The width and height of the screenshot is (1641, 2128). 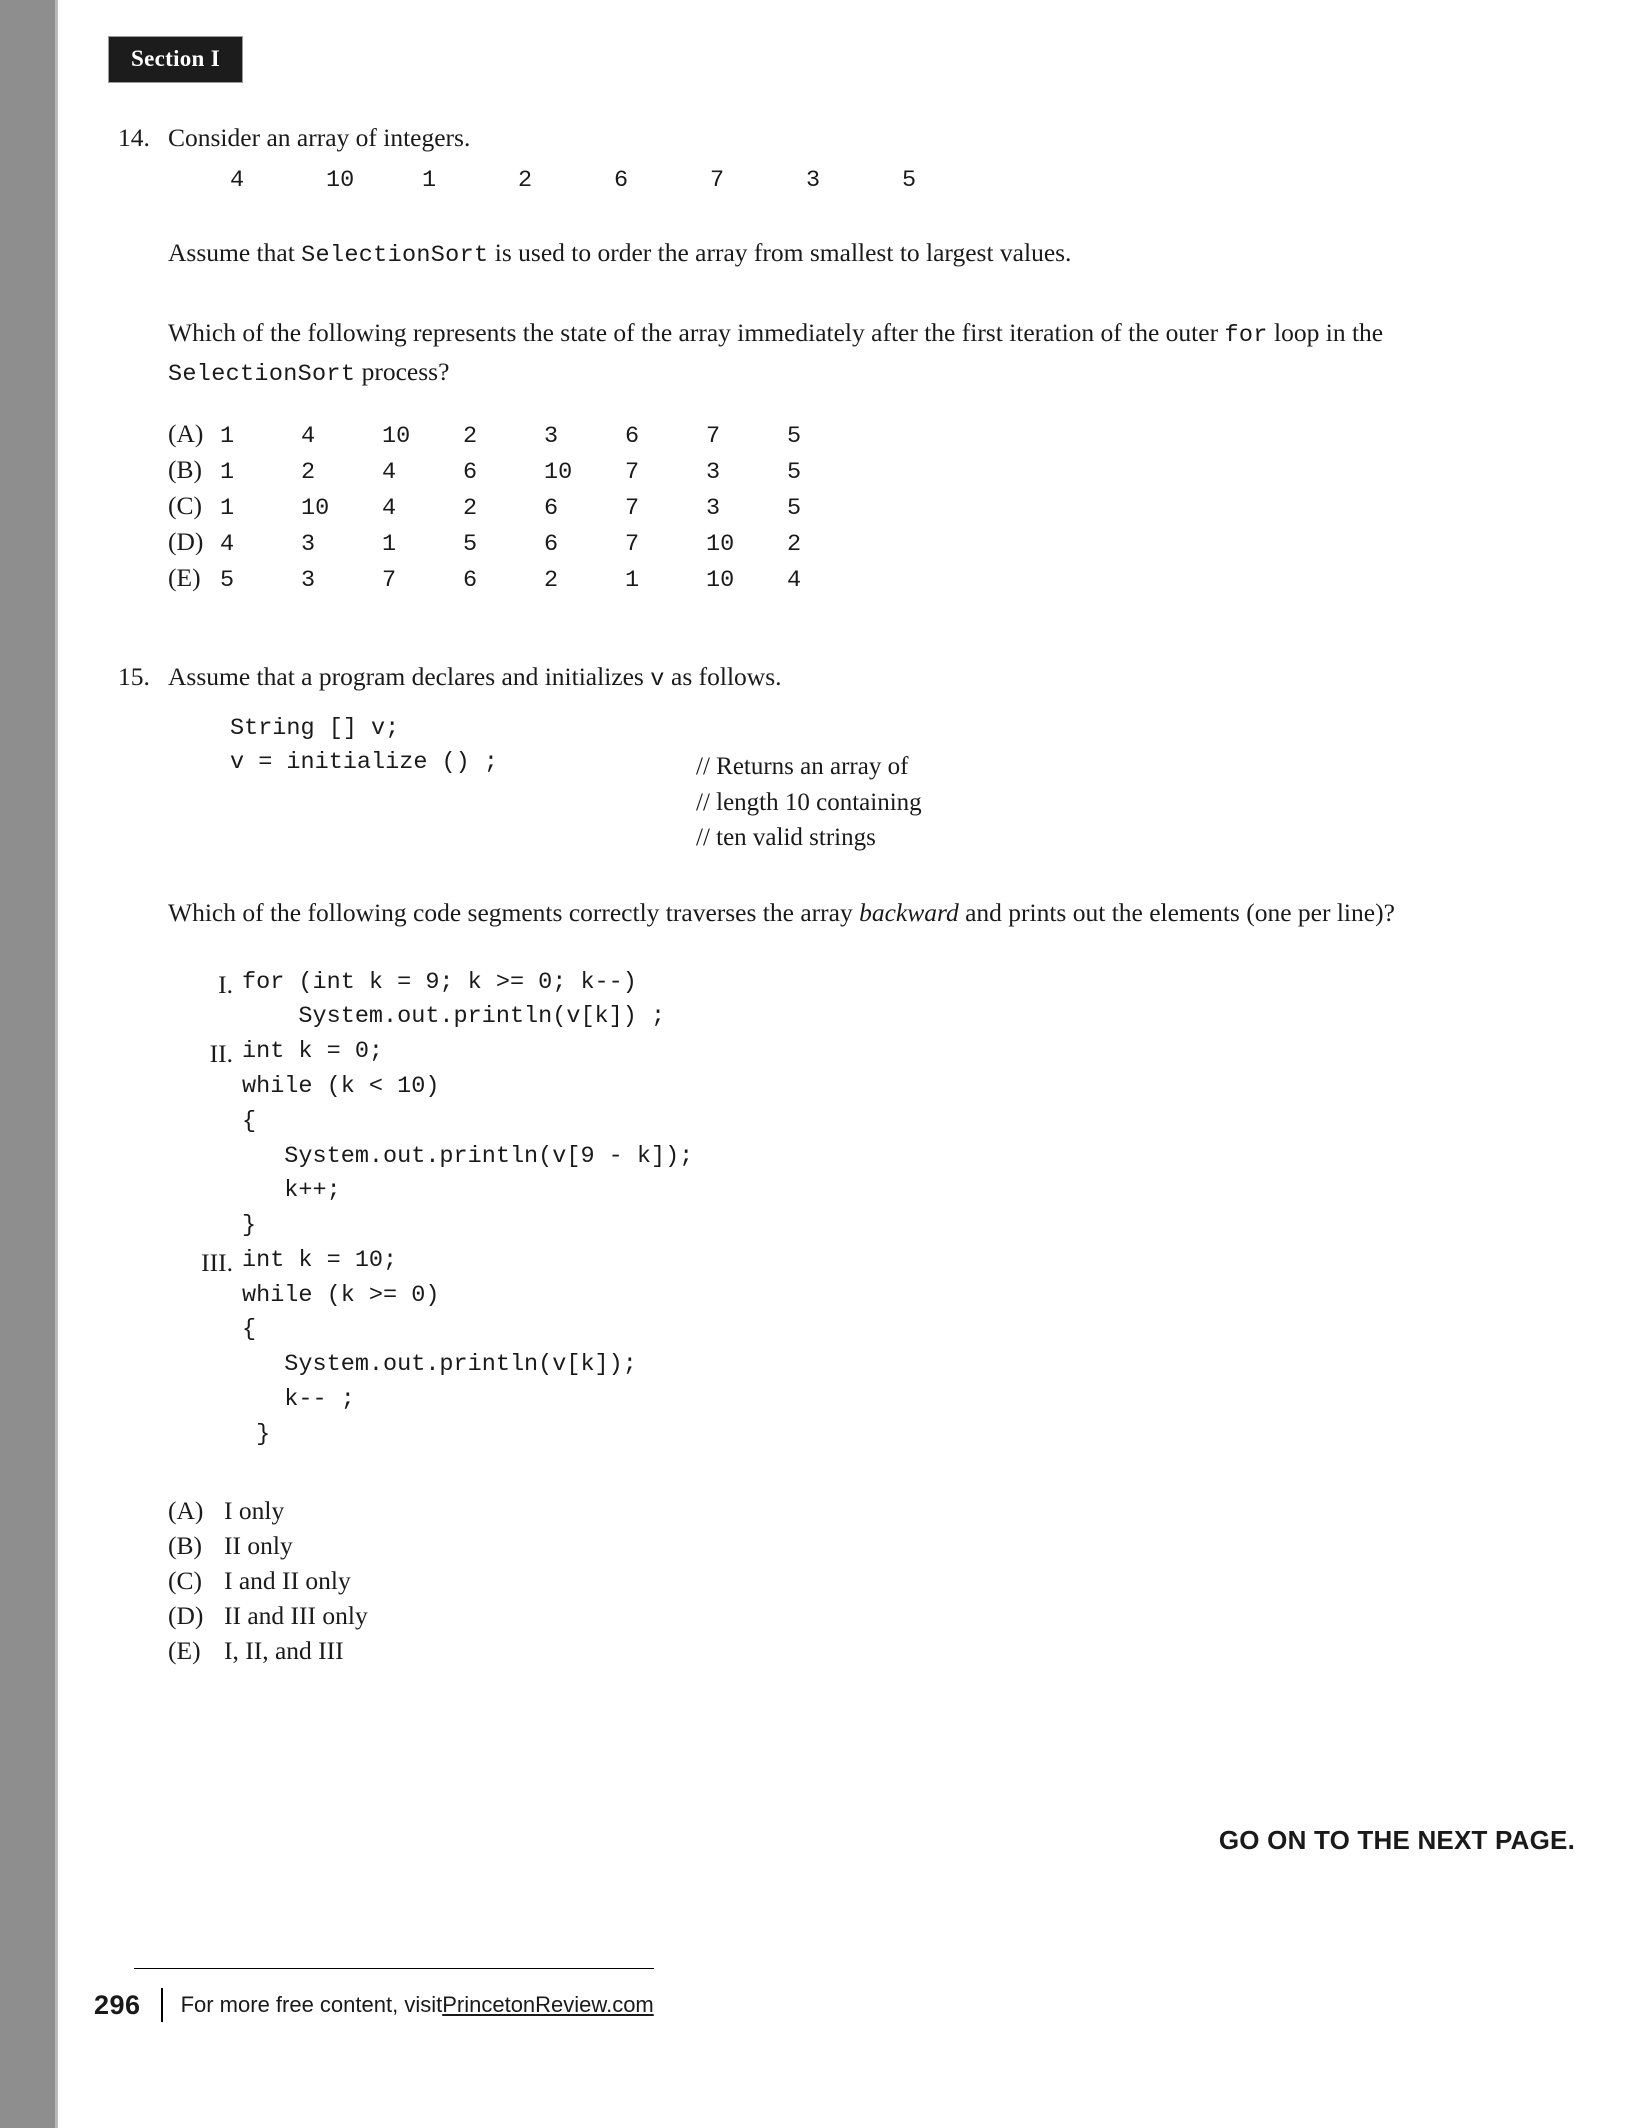 I want to click on array-cell: 2, so click(x=525, y=181).